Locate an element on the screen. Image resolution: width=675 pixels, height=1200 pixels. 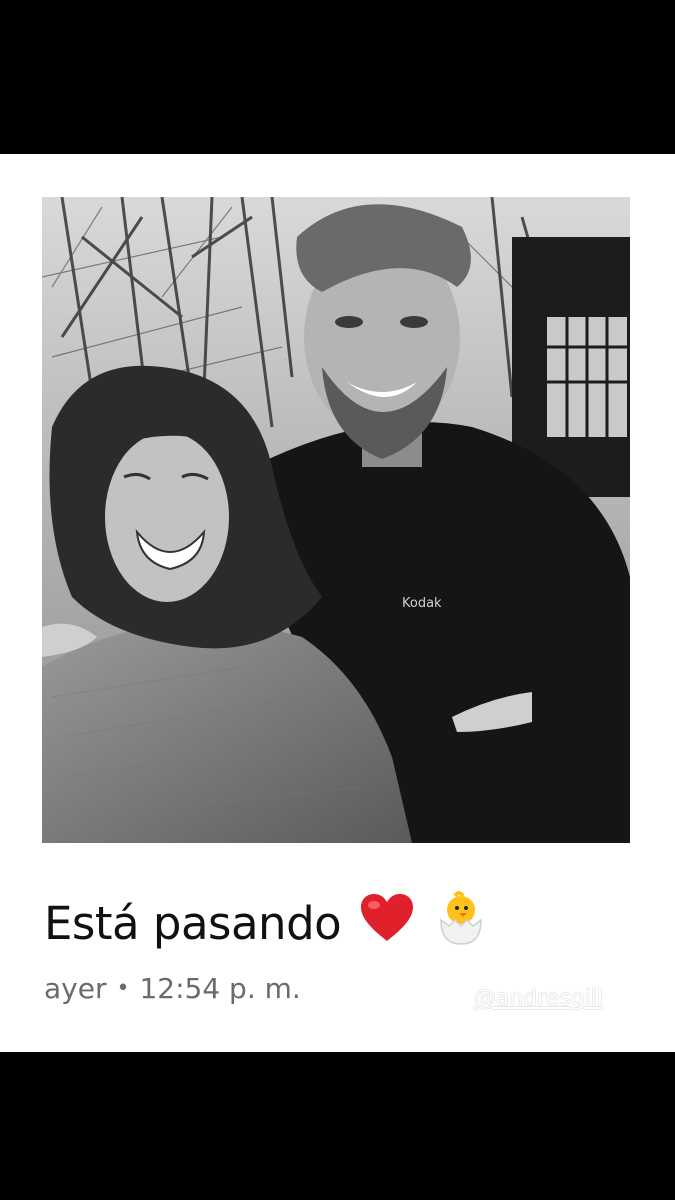
post-timestamp: ayer • 12:54 p. m. is located at coordinates (172, 988).